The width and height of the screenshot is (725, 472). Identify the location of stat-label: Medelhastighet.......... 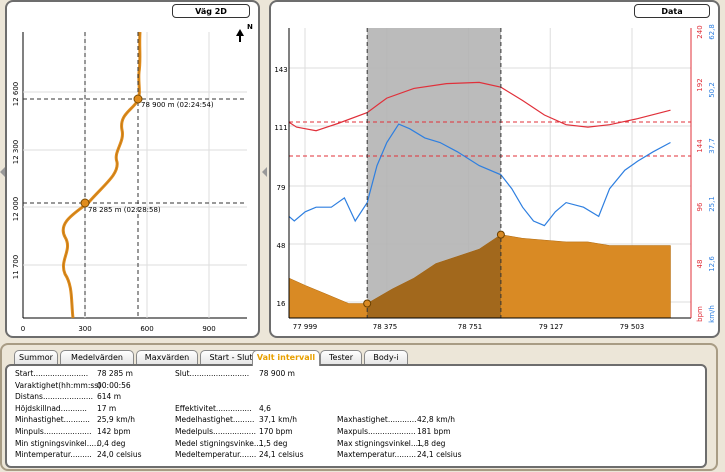
(215, 420).